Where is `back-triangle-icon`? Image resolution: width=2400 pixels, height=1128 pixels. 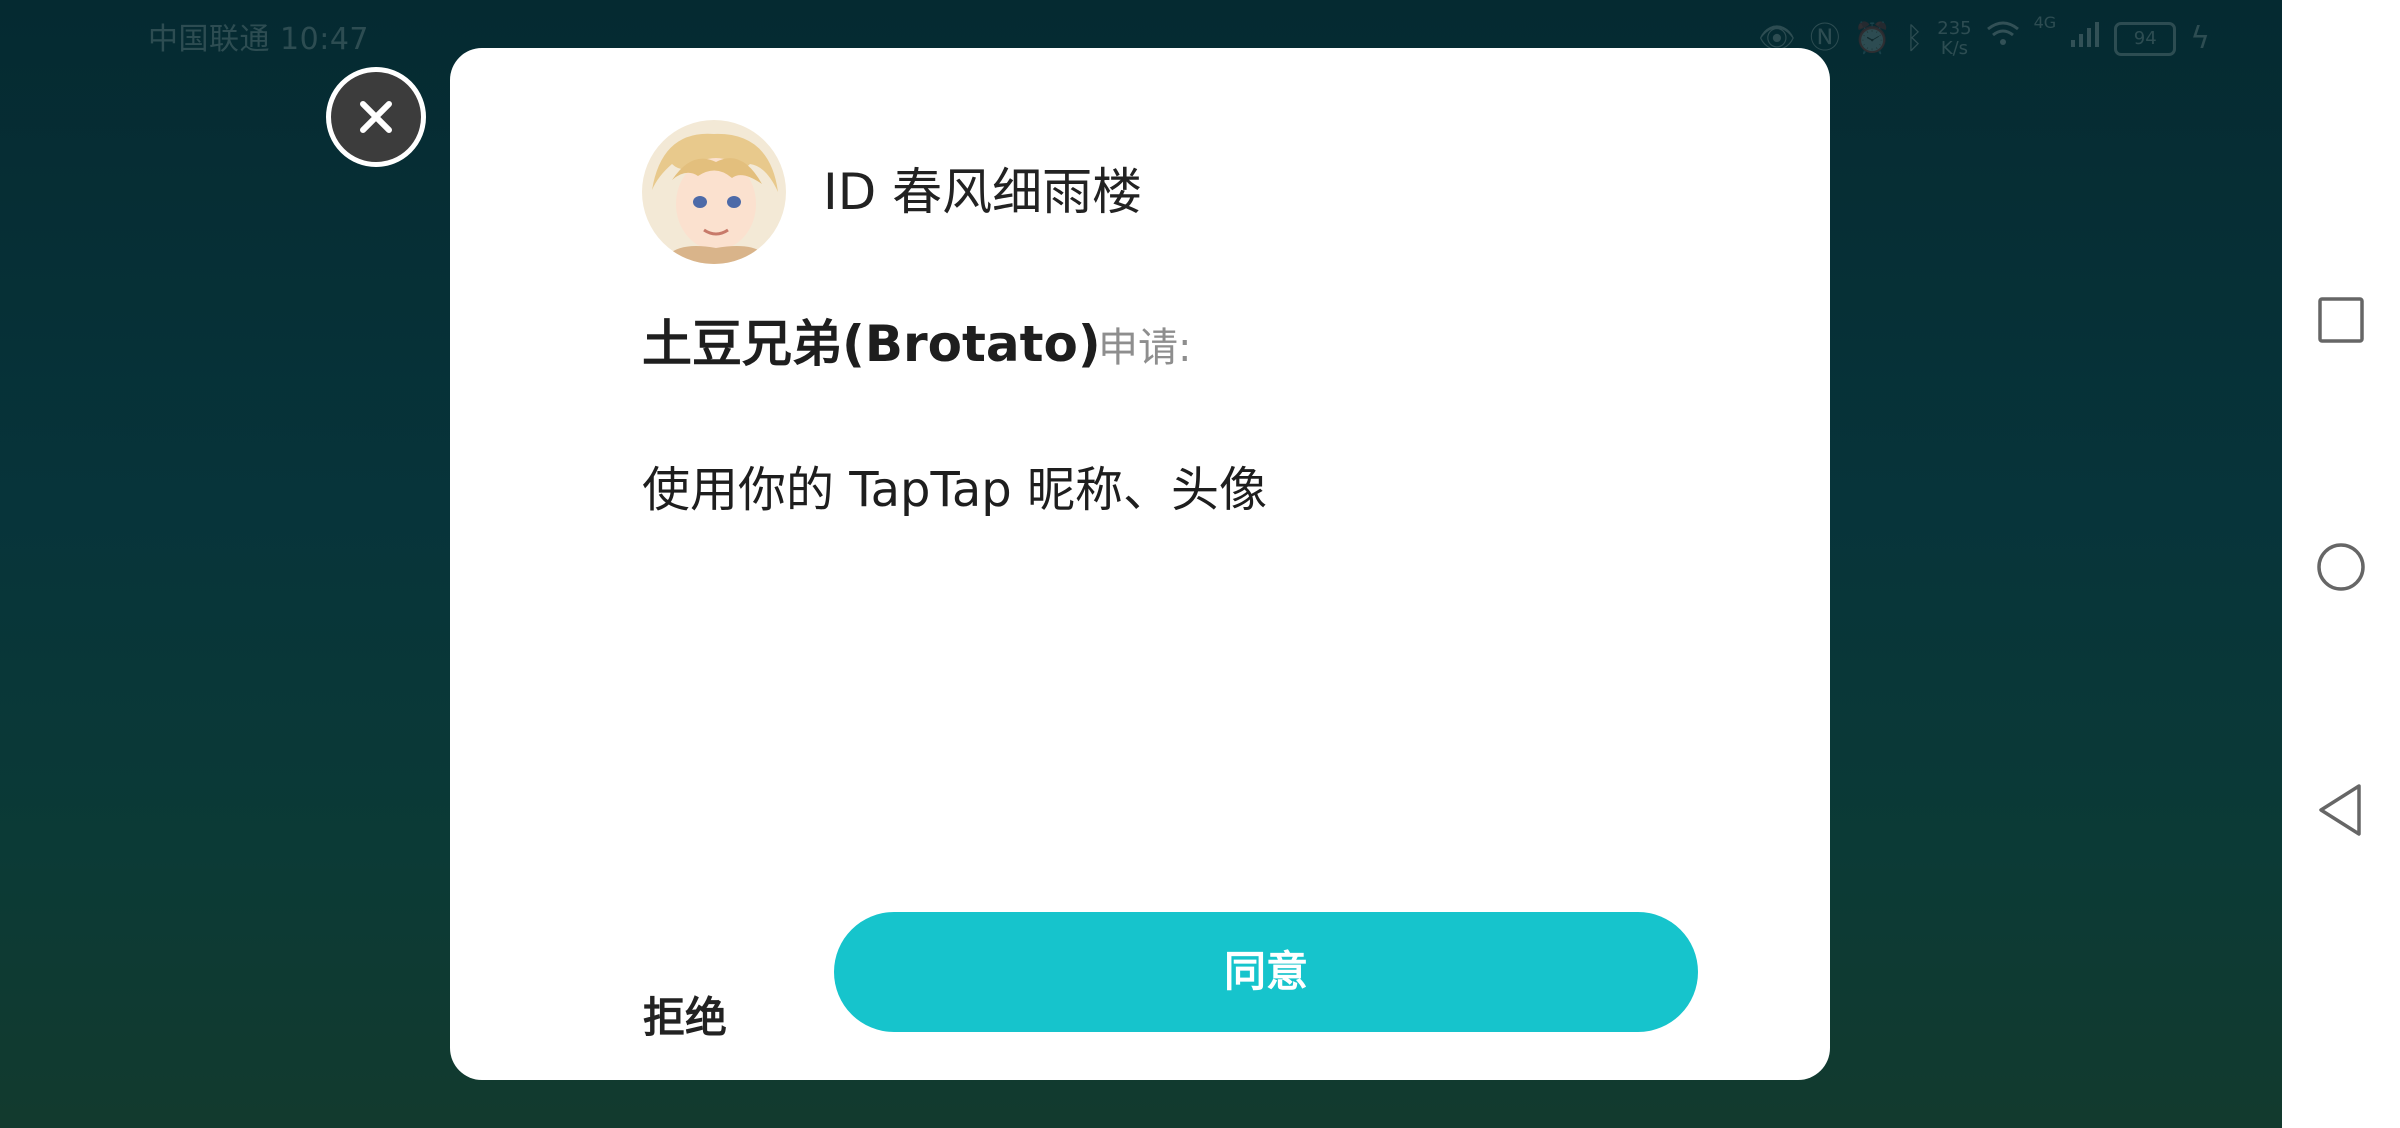
back-triangle-icon is located at coordinates (2340, 810).